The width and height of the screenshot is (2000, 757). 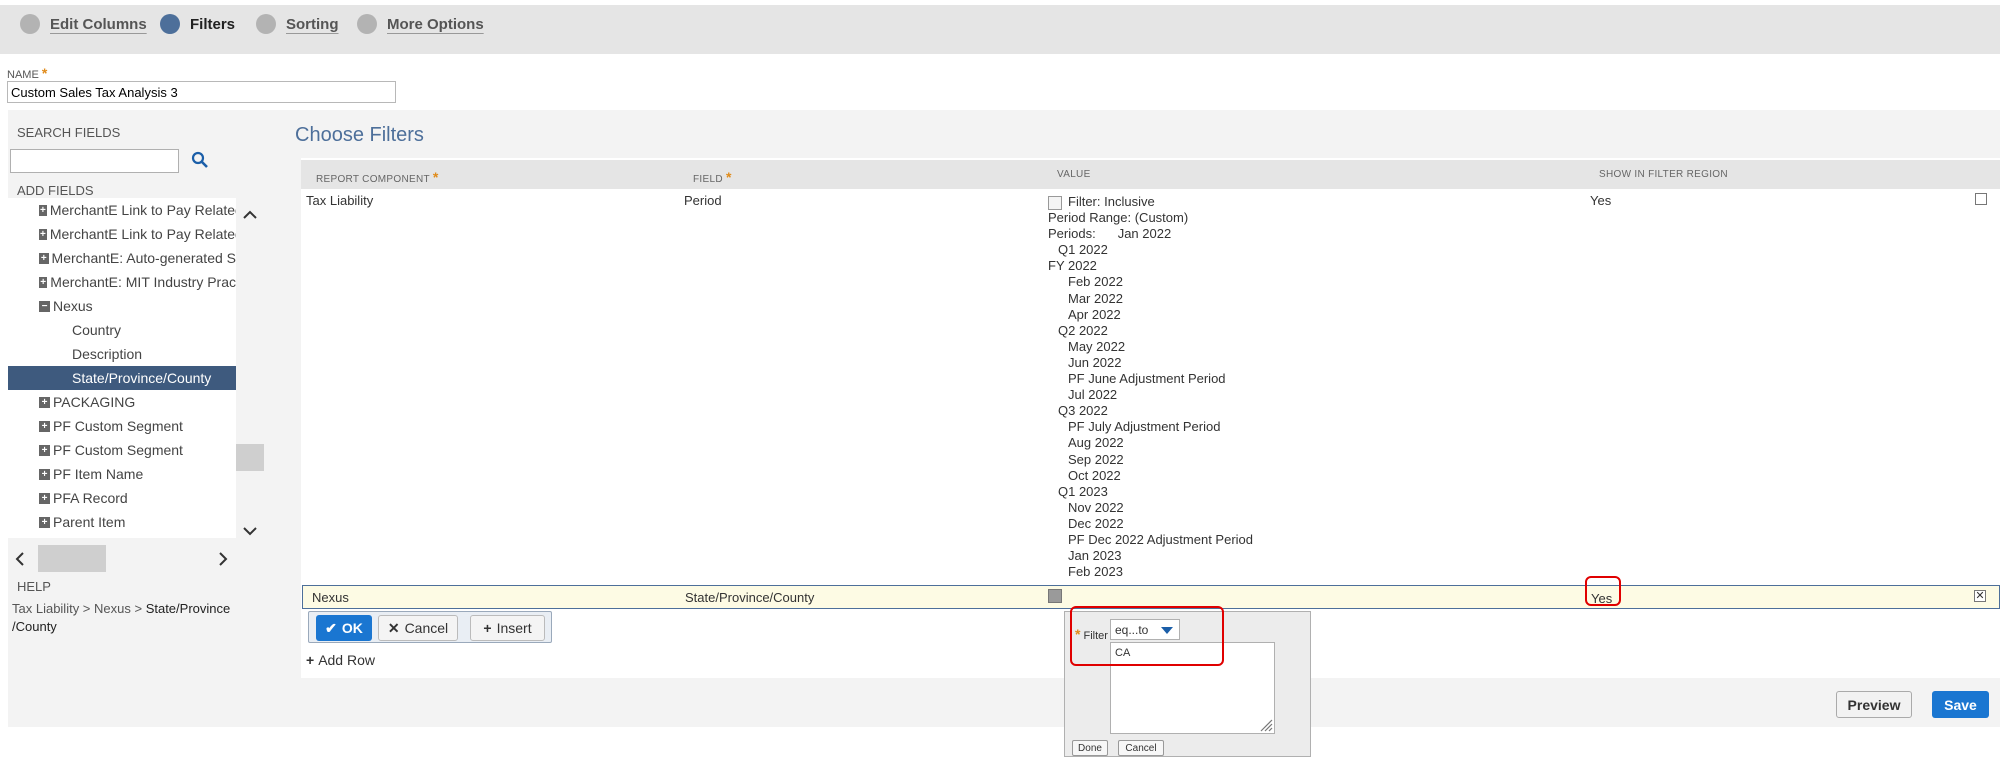 I want to click on tree-item: Description, so click(x=122, y=354).